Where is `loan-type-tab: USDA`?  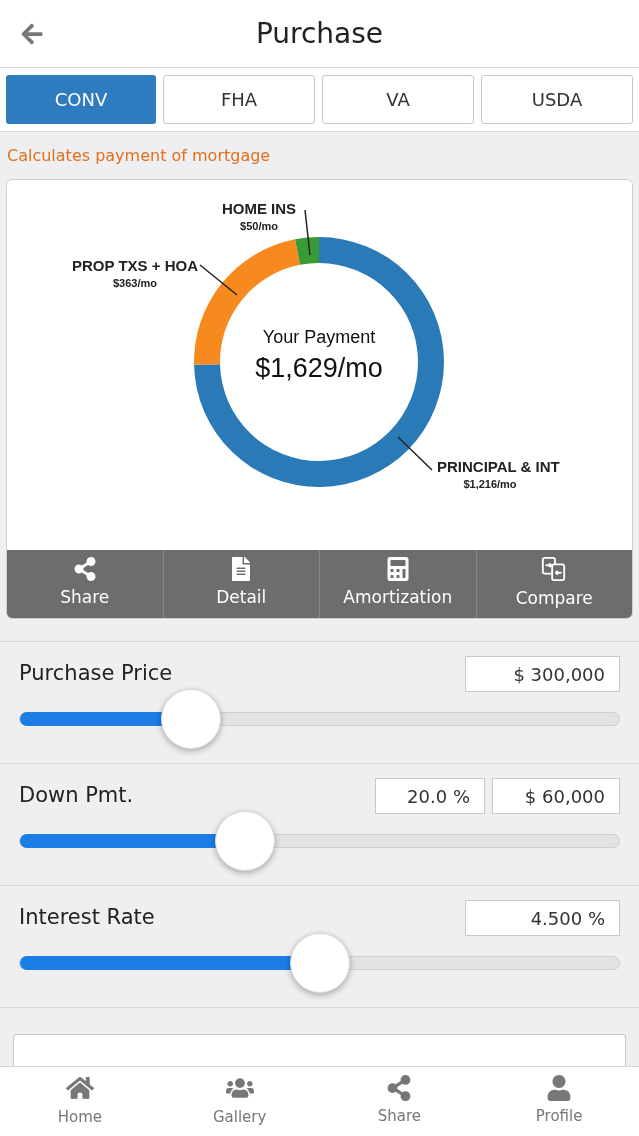 loan-type-tab: USDA is located at coordinates (557, 99).